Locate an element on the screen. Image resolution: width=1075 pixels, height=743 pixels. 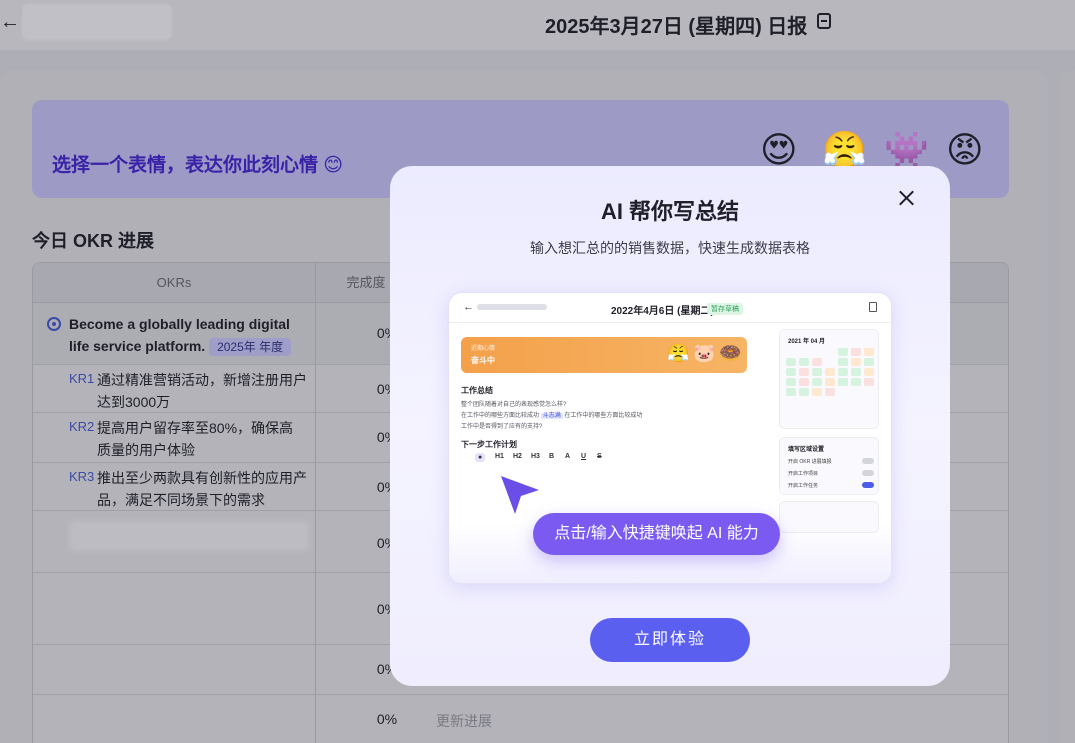
preview-tool: A is located at coordinates (568, 456).